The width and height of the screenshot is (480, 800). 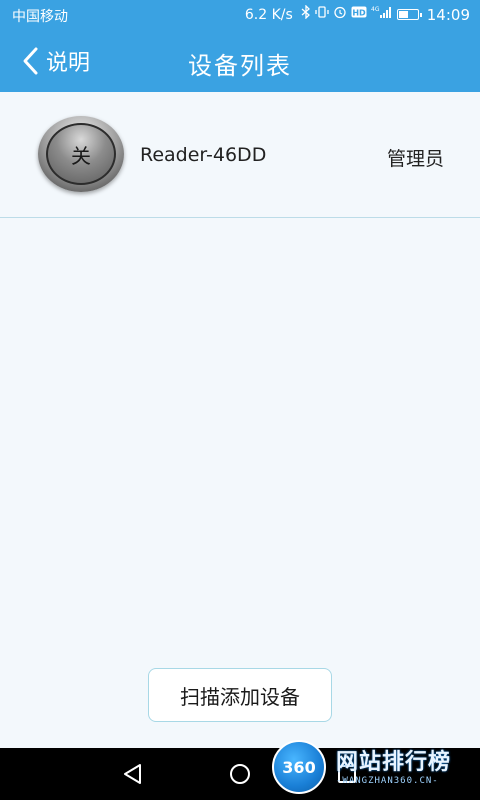 What do you see at coordinates (409, 14) in the screenshot?
I see `battery-icon` at bounding box center [409, 14].